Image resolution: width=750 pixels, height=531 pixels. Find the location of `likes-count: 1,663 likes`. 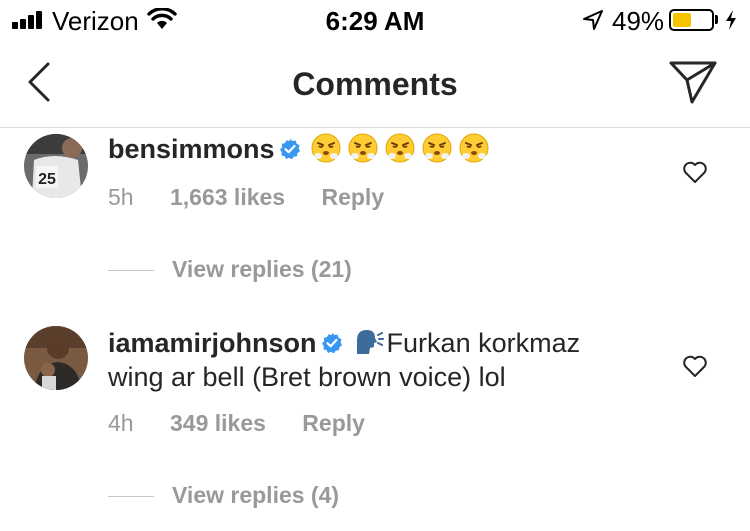

likes-count: 1,663 likes is located at coordinates (227, 197).